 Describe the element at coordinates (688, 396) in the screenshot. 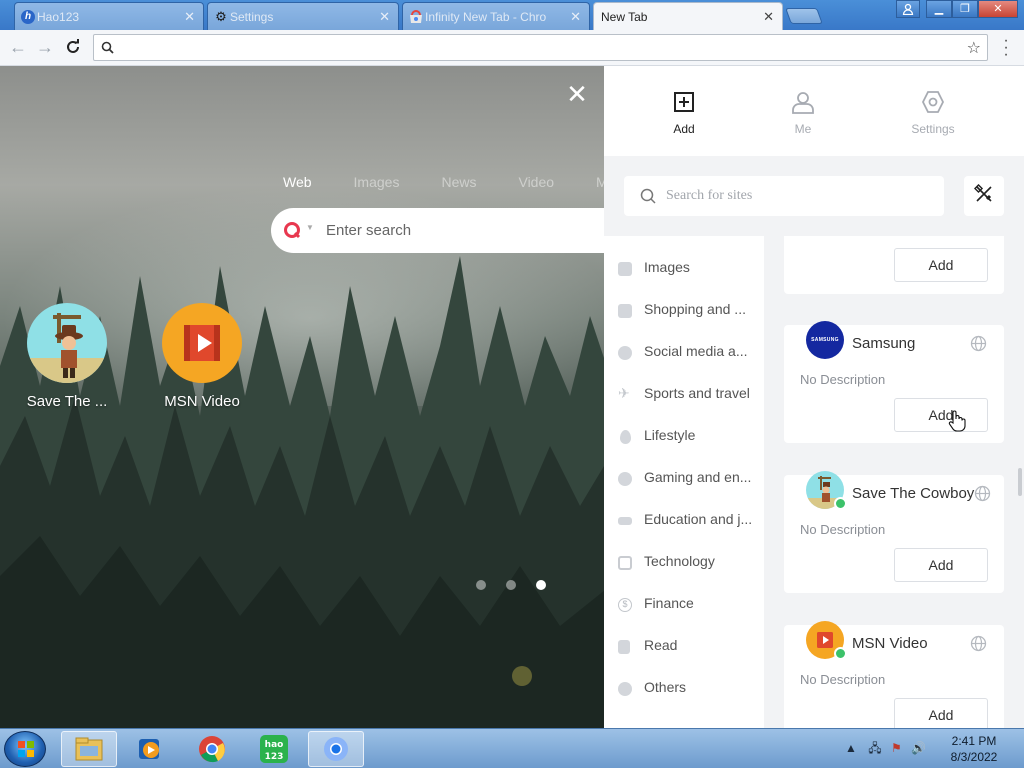

I see `category-sports-travel: ✈ Sports and travel` at that location.